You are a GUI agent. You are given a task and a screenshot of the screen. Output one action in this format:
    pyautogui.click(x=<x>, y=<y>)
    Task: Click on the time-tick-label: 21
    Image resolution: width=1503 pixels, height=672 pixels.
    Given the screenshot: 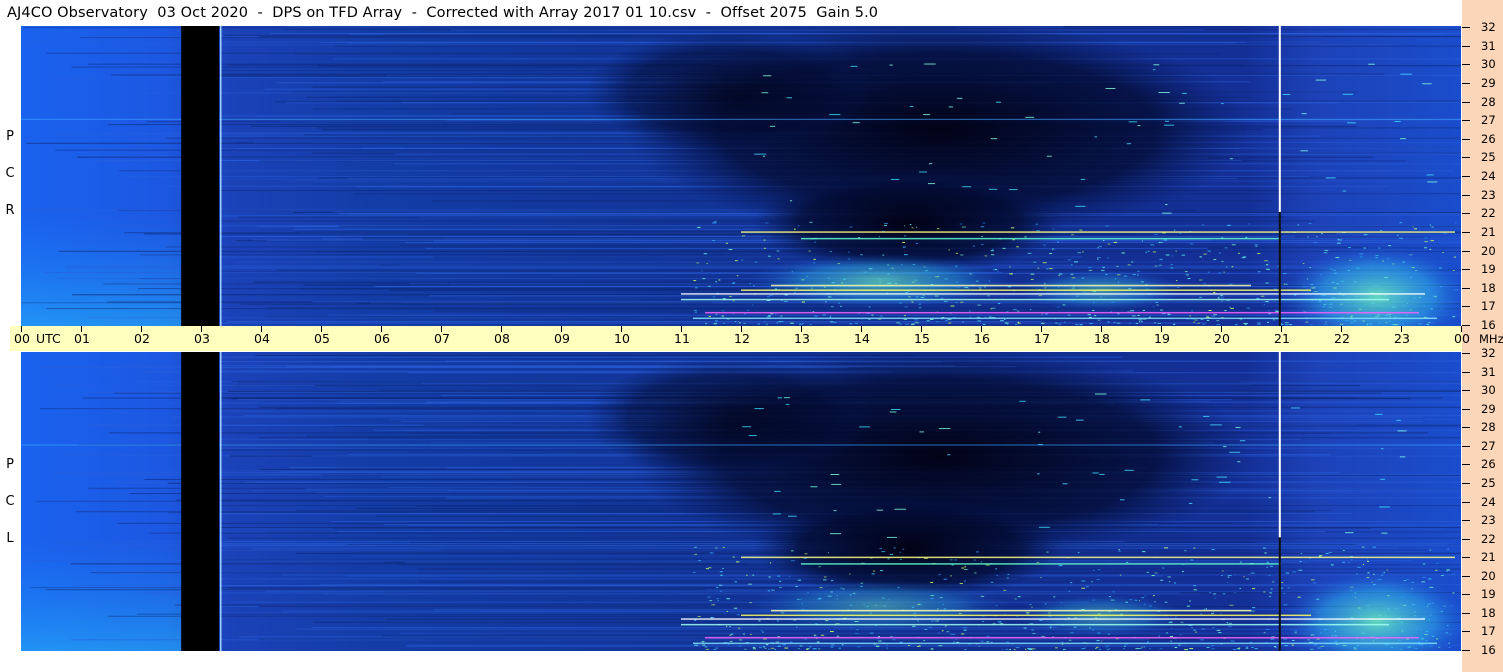 What is the action you would take?
    pyautogui.click(x=1282, y=338)
    